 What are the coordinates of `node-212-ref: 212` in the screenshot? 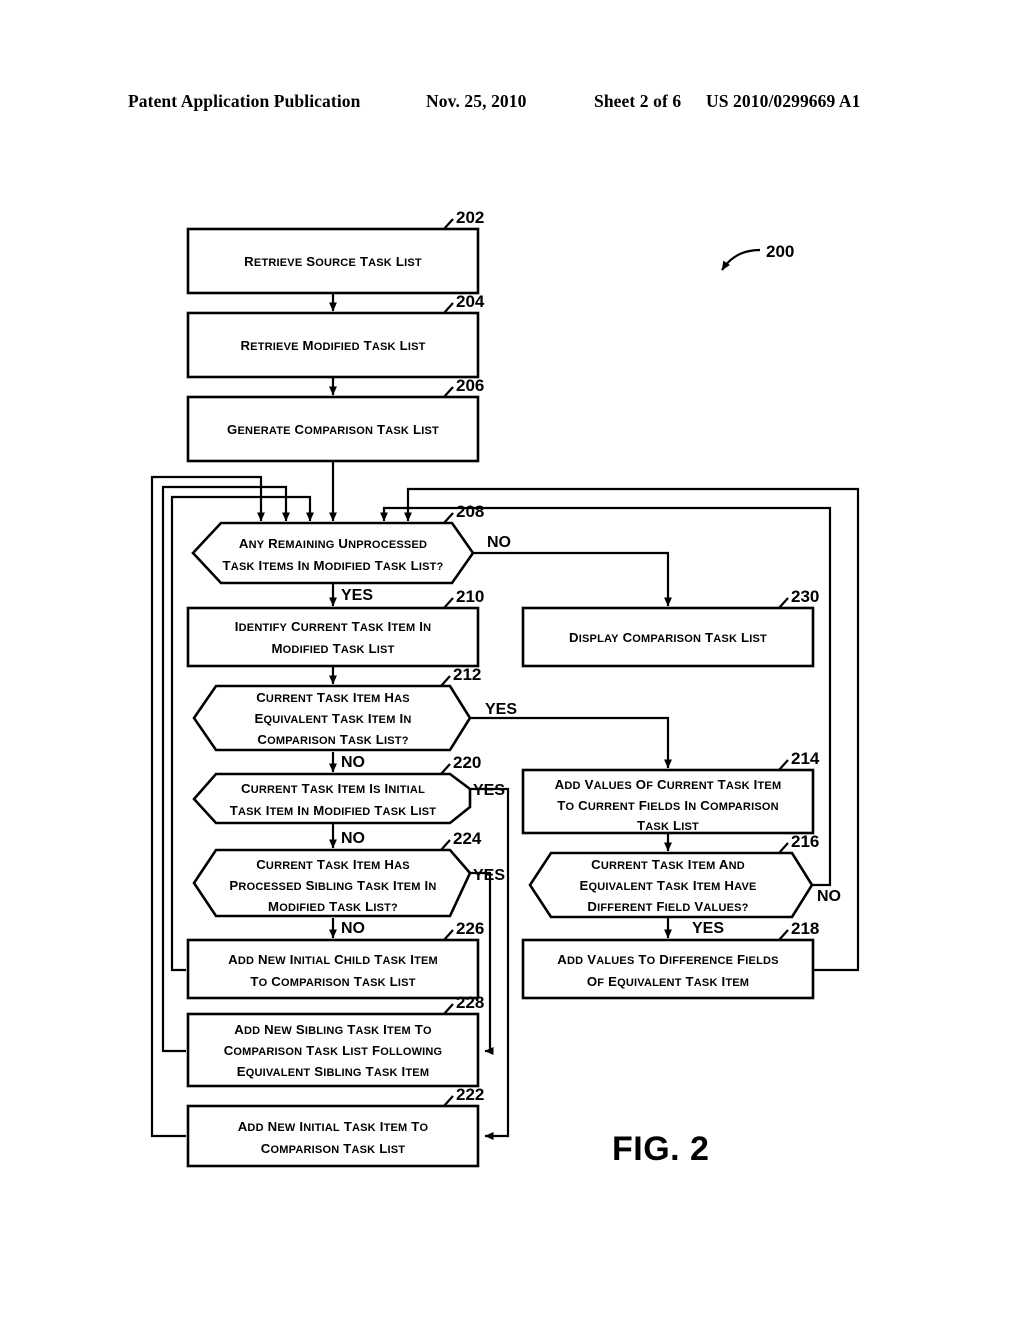 It's located at (467, 674).